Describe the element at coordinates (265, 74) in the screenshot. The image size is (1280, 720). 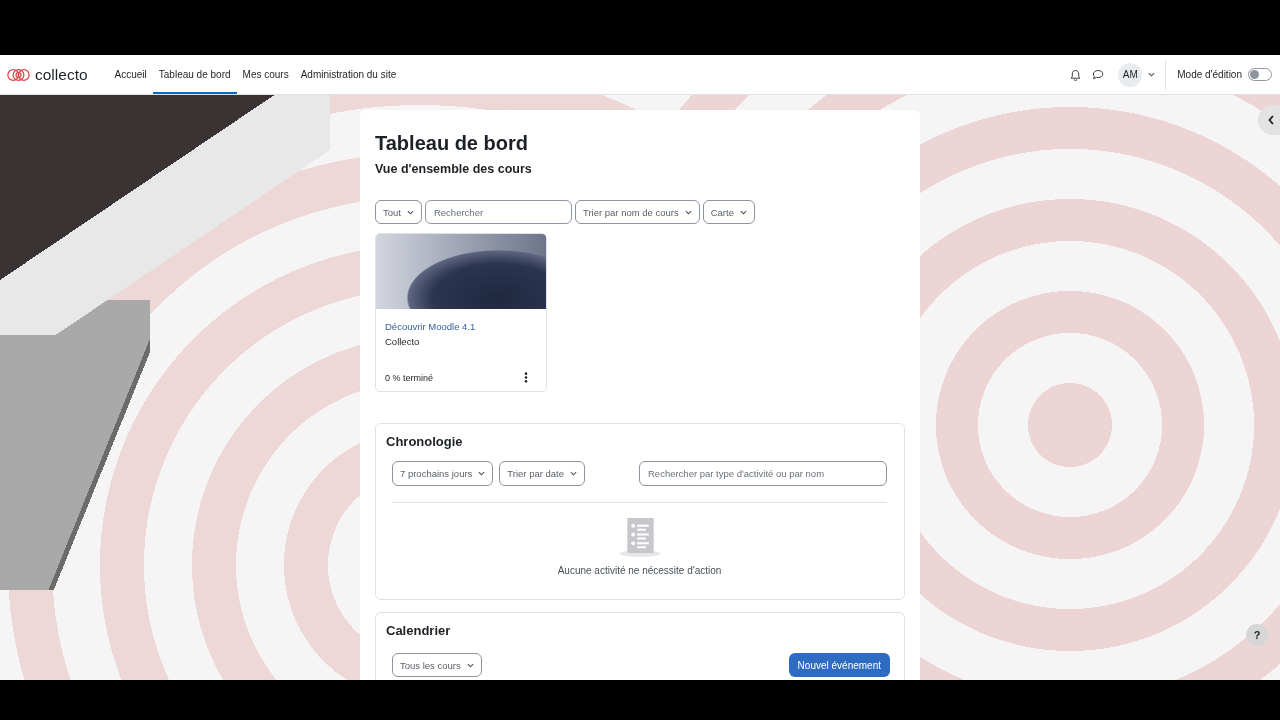
I see `nav-link: Mes cours` at that location.